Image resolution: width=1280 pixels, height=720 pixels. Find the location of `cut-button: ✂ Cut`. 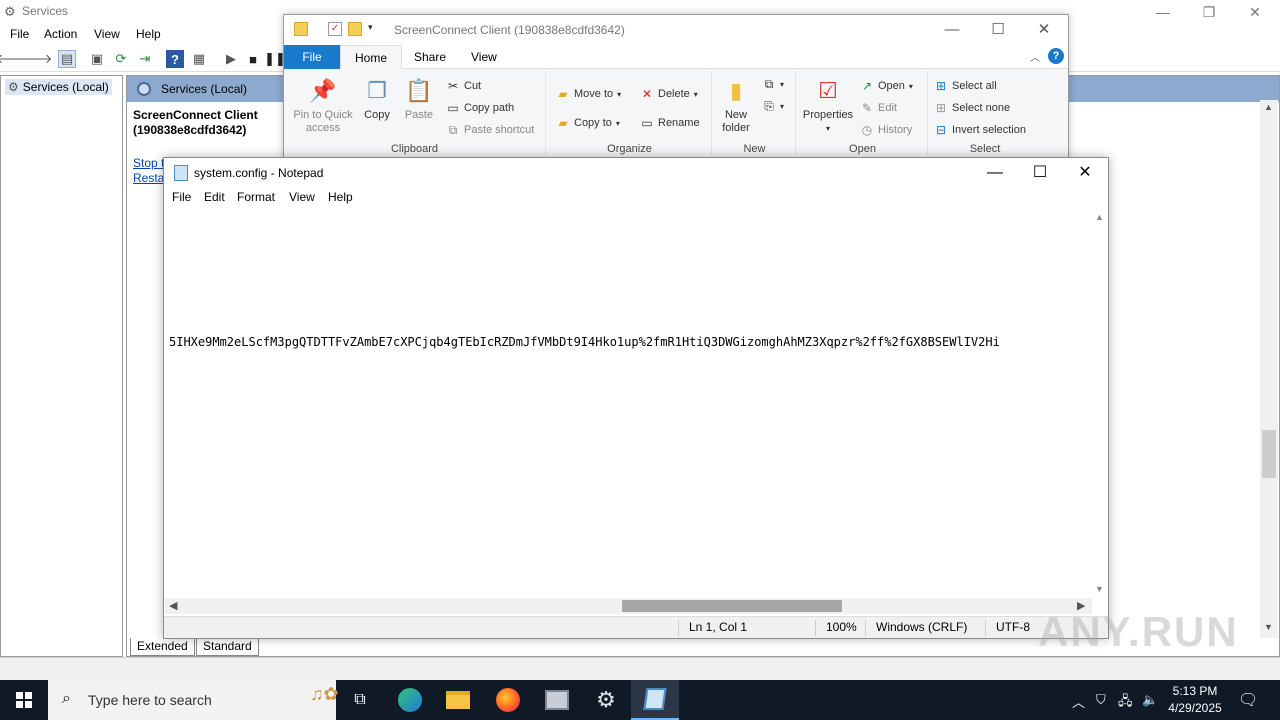

cut-button: ✂ Cut is located at coordinates (463, 86).